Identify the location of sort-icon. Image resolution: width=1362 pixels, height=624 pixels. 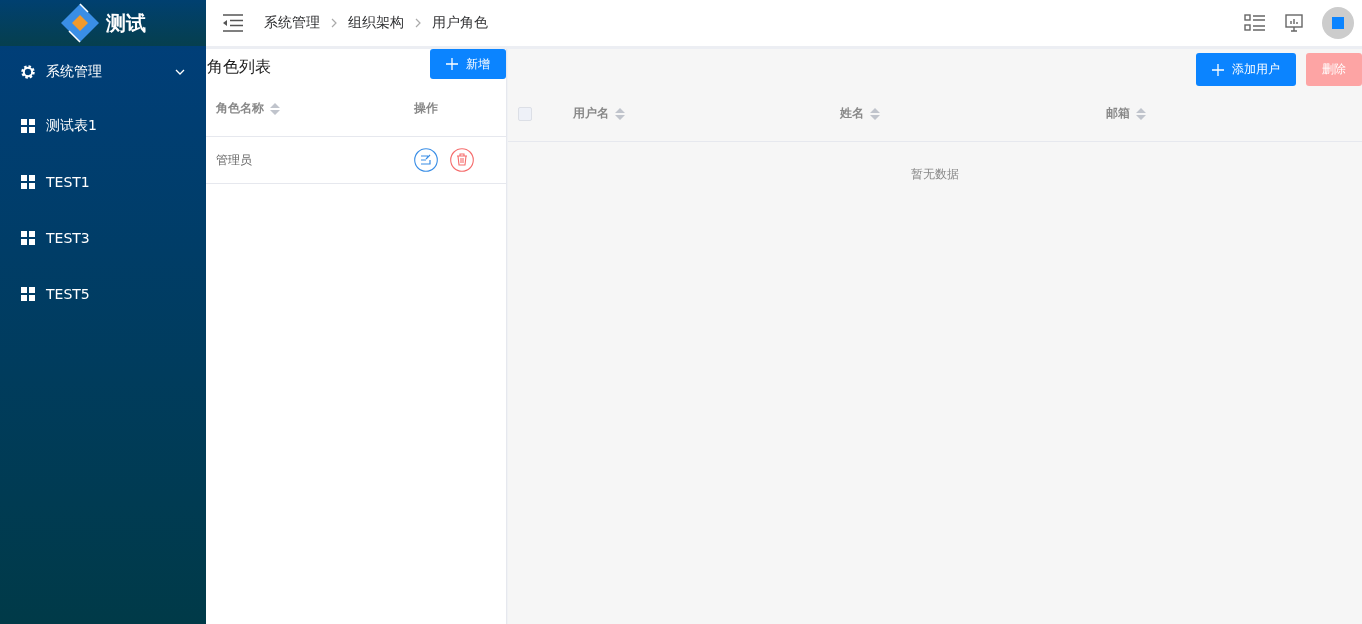
(275, 108).